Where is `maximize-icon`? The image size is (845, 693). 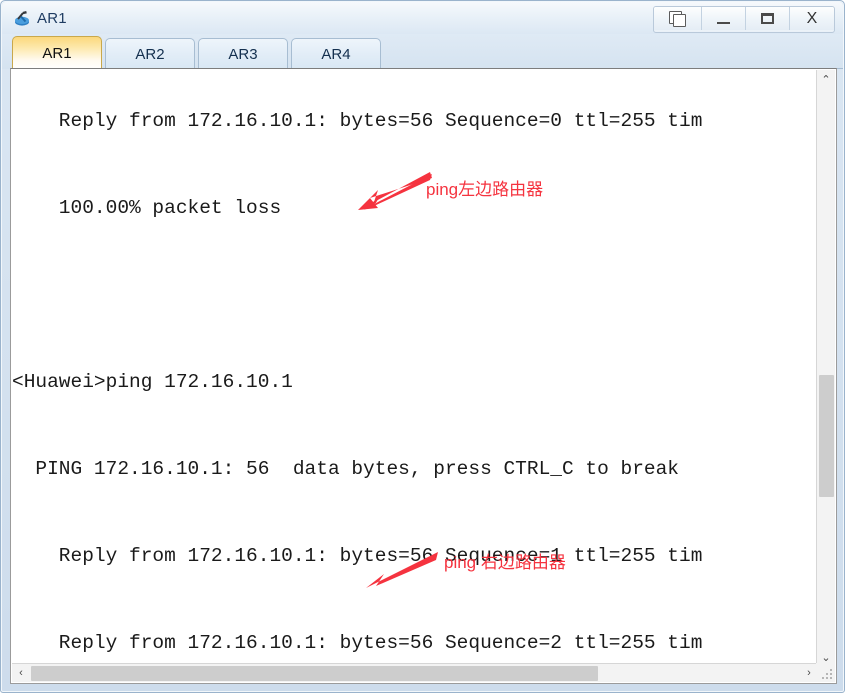
maximize-icon is located at coordinates (767, 18).